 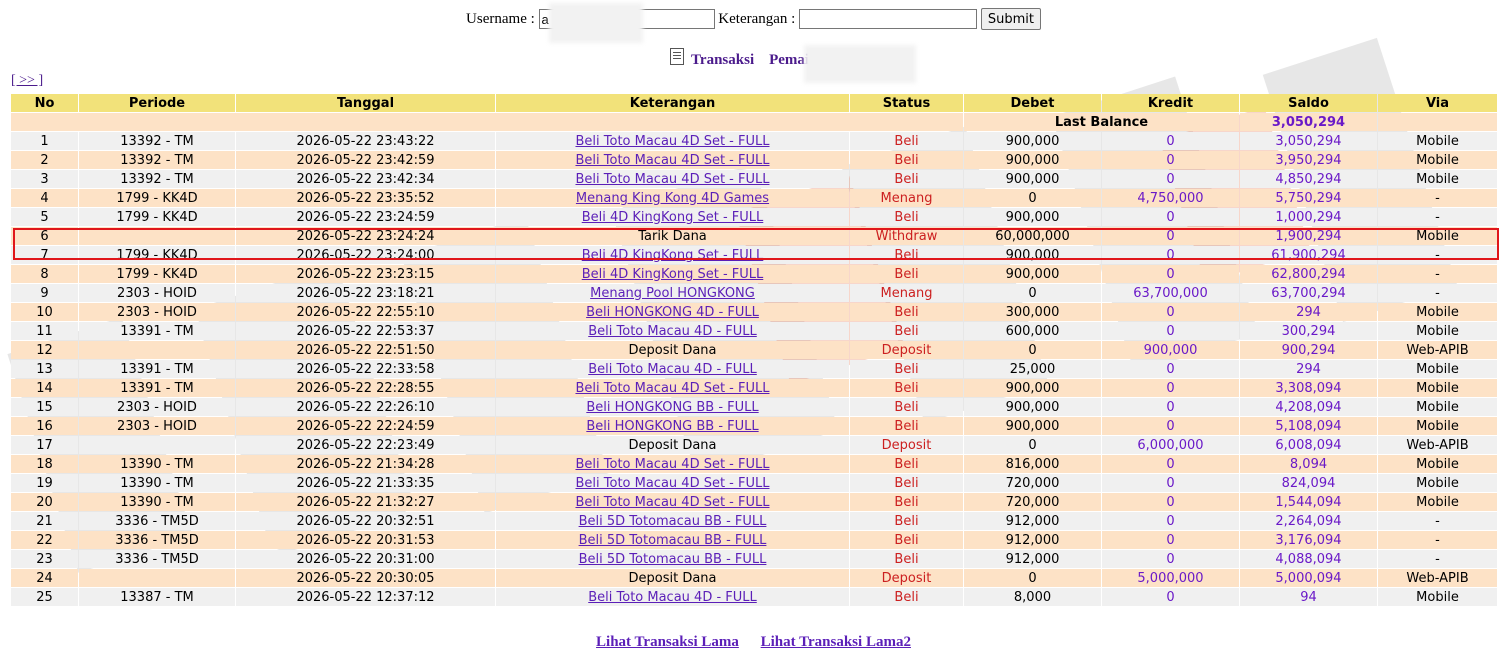 I want to click on cell-no: 13, so click(x=44, y=369).